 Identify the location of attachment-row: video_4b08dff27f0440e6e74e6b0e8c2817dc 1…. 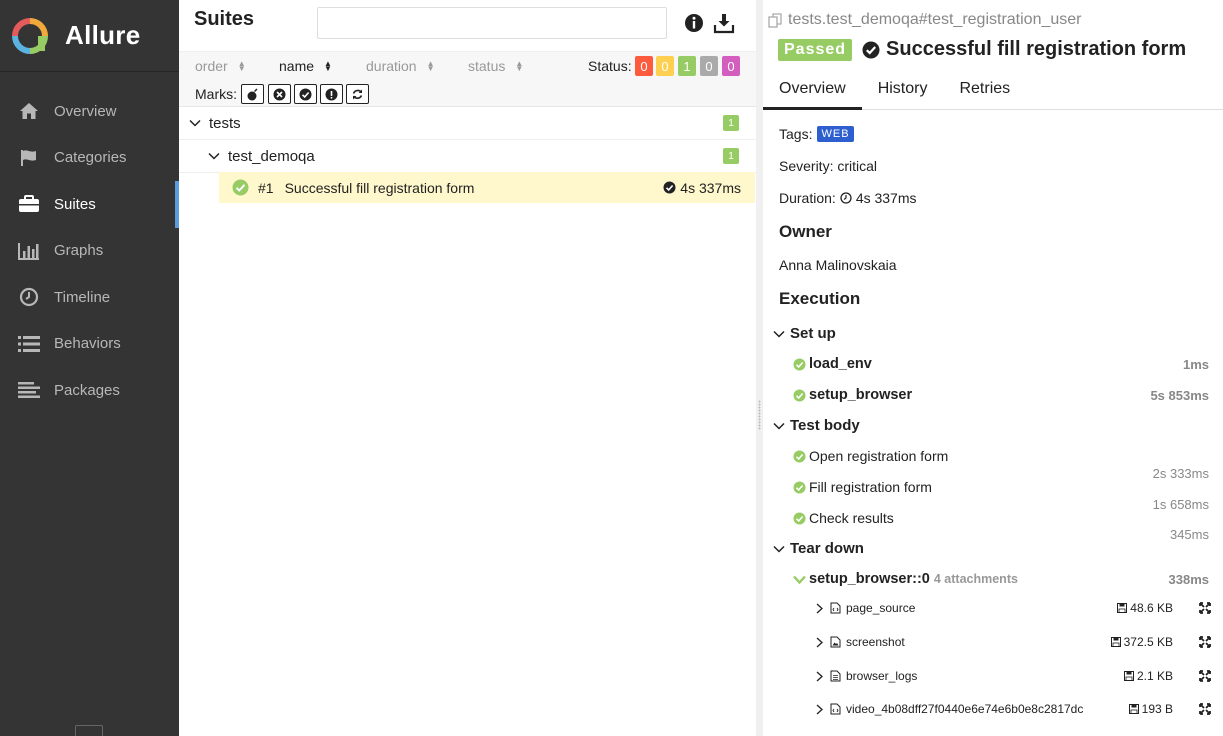
(1014, 709).